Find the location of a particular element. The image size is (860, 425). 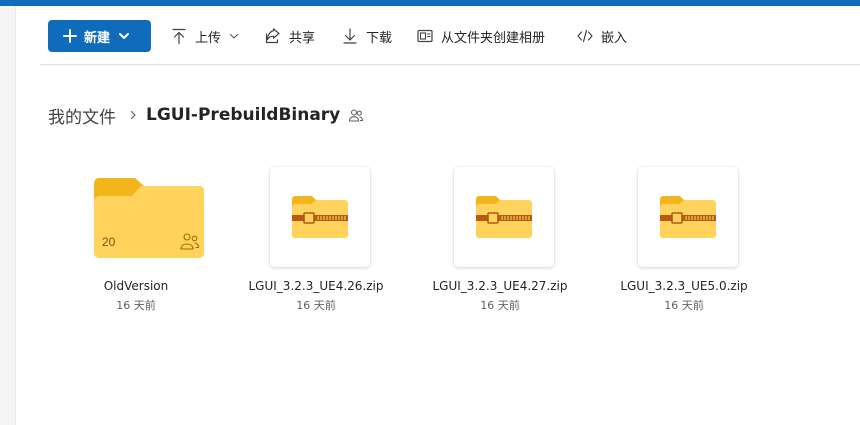

item-name: LGUI_3.2.3_UE4.27.zip is located at coordinates (500, 286).